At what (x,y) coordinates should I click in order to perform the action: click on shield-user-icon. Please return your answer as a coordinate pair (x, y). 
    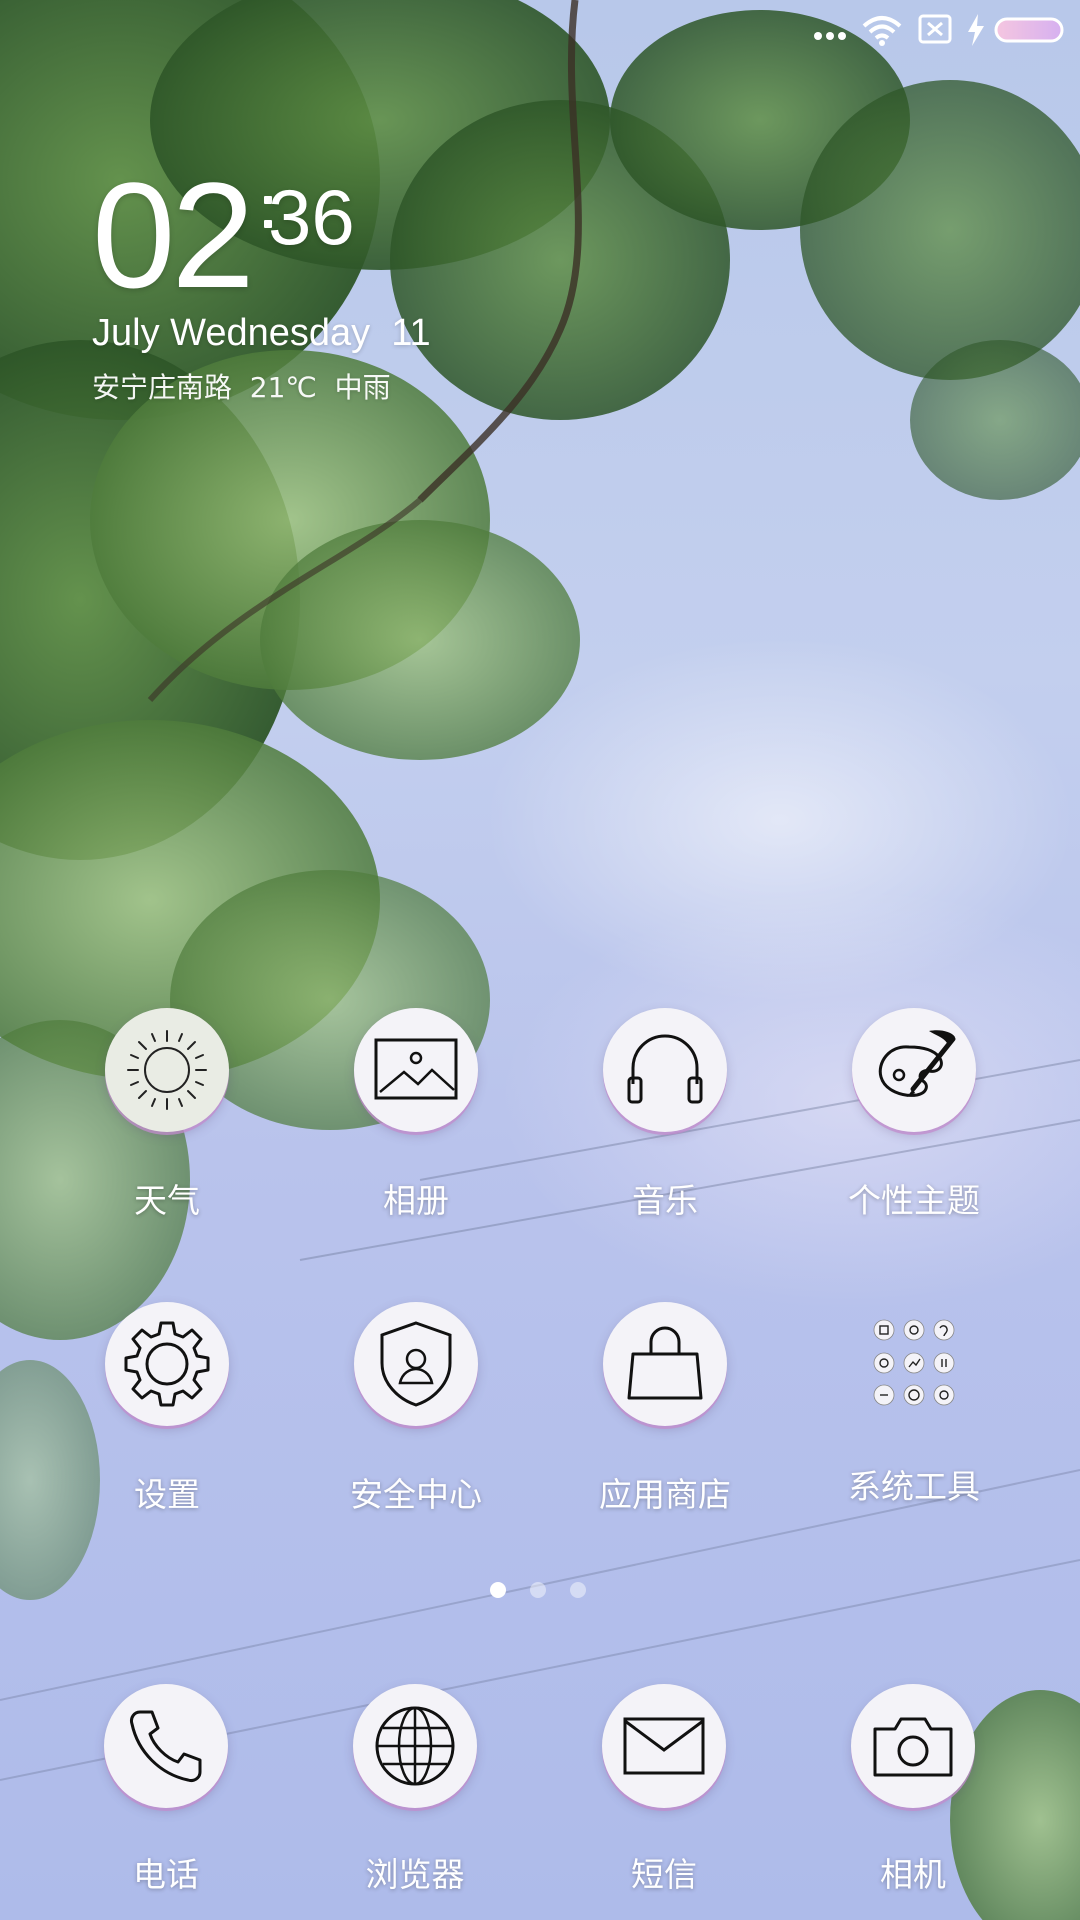
    Looking at the image, I should click on (416, 1364).